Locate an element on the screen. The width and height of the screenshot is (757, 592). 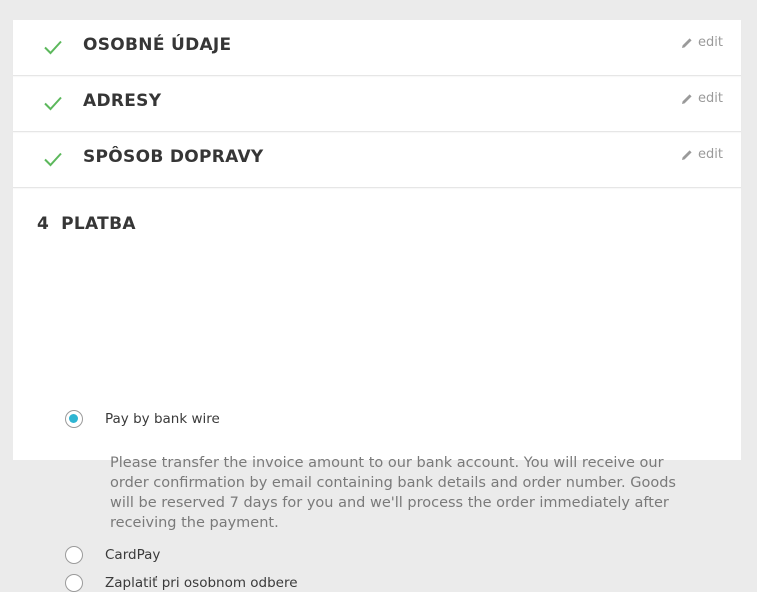
step-title: PLATBA is located at coordinates (98, 224).